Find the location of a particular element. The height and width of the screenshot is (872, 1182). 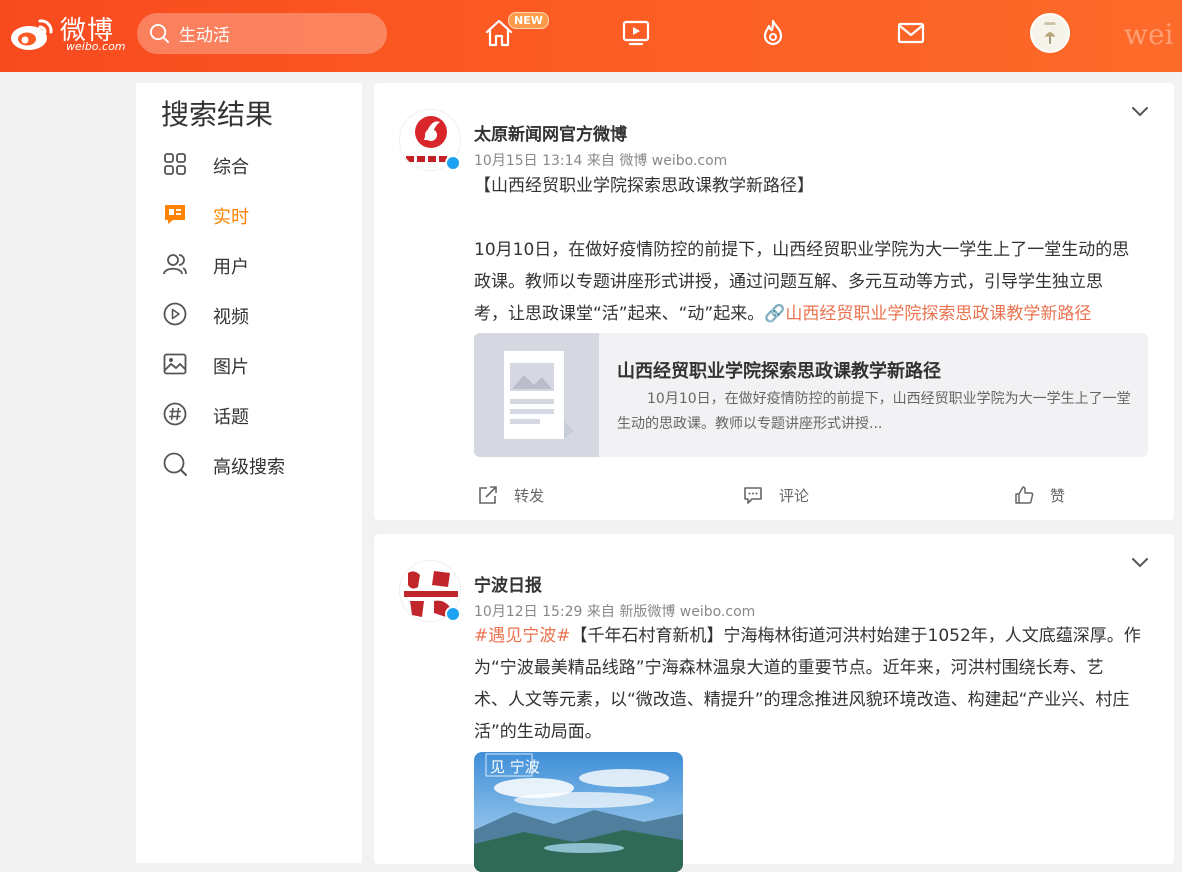

post-title-line: 【山西经贸职业学院探索思政课教学新路径】 is located at coordinates (644, 186).